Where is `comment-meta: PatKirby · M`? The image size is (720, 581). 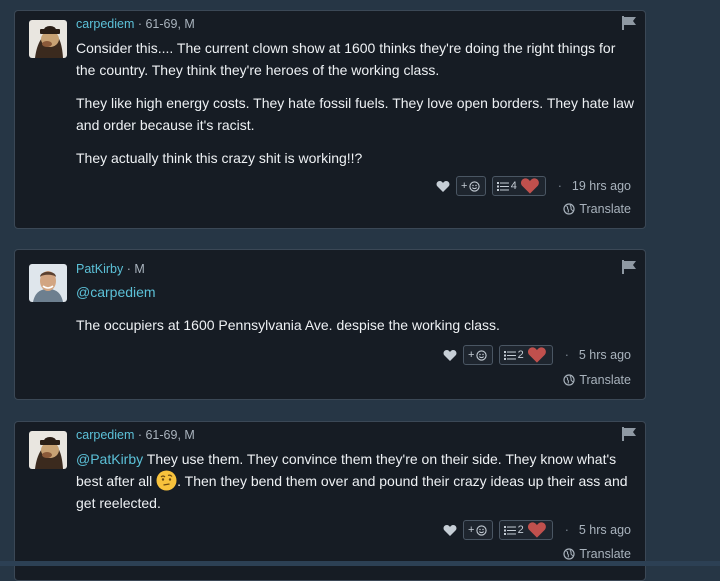 comment-meta: PatKirby · M is located at coordinates (110, 269).